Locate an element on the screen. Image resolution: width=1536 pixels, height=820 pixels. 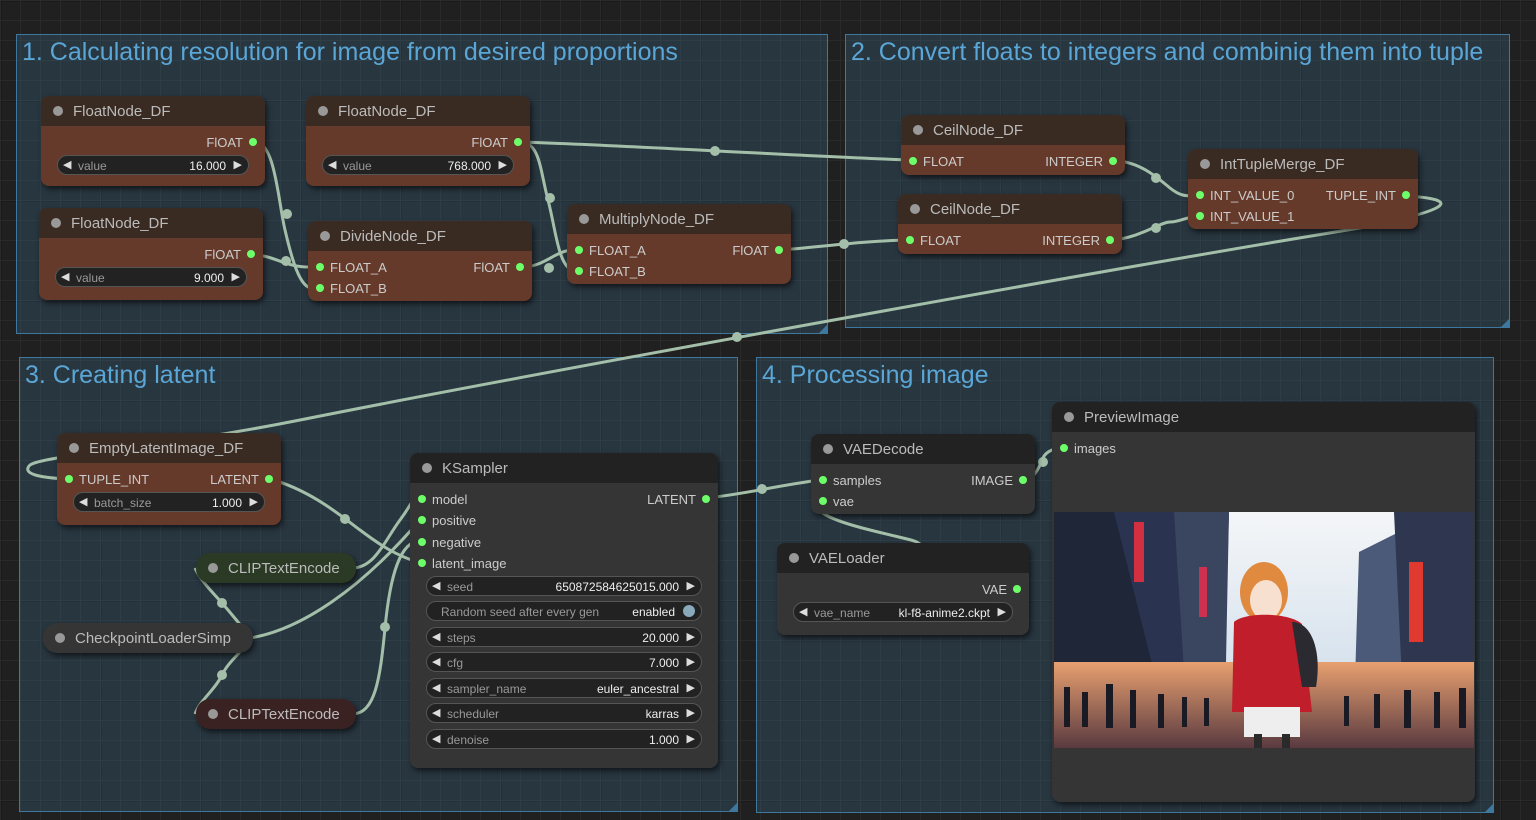
multiply-node: MultiplyNode_DF FLOAT_A FLOAT_B FlOAT is located at coordinates (679, 244).